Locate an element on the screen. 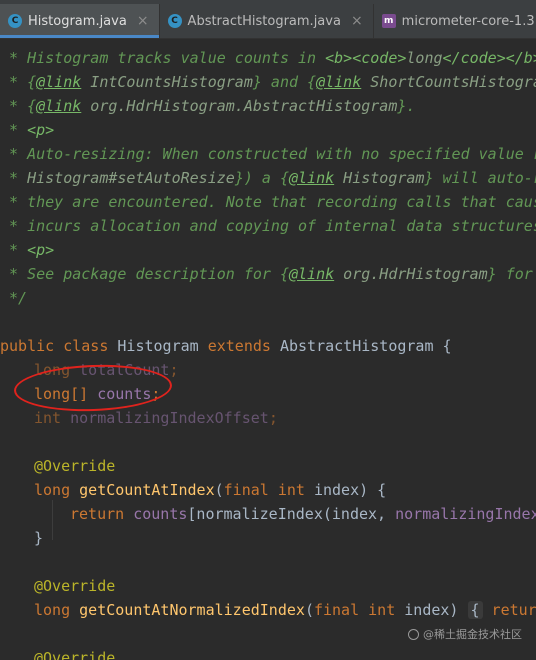 The width and height of the screenshot is (536, 660). tab-label: micrometer-core-1.3.9.pom is located at coordinates (468, 21).